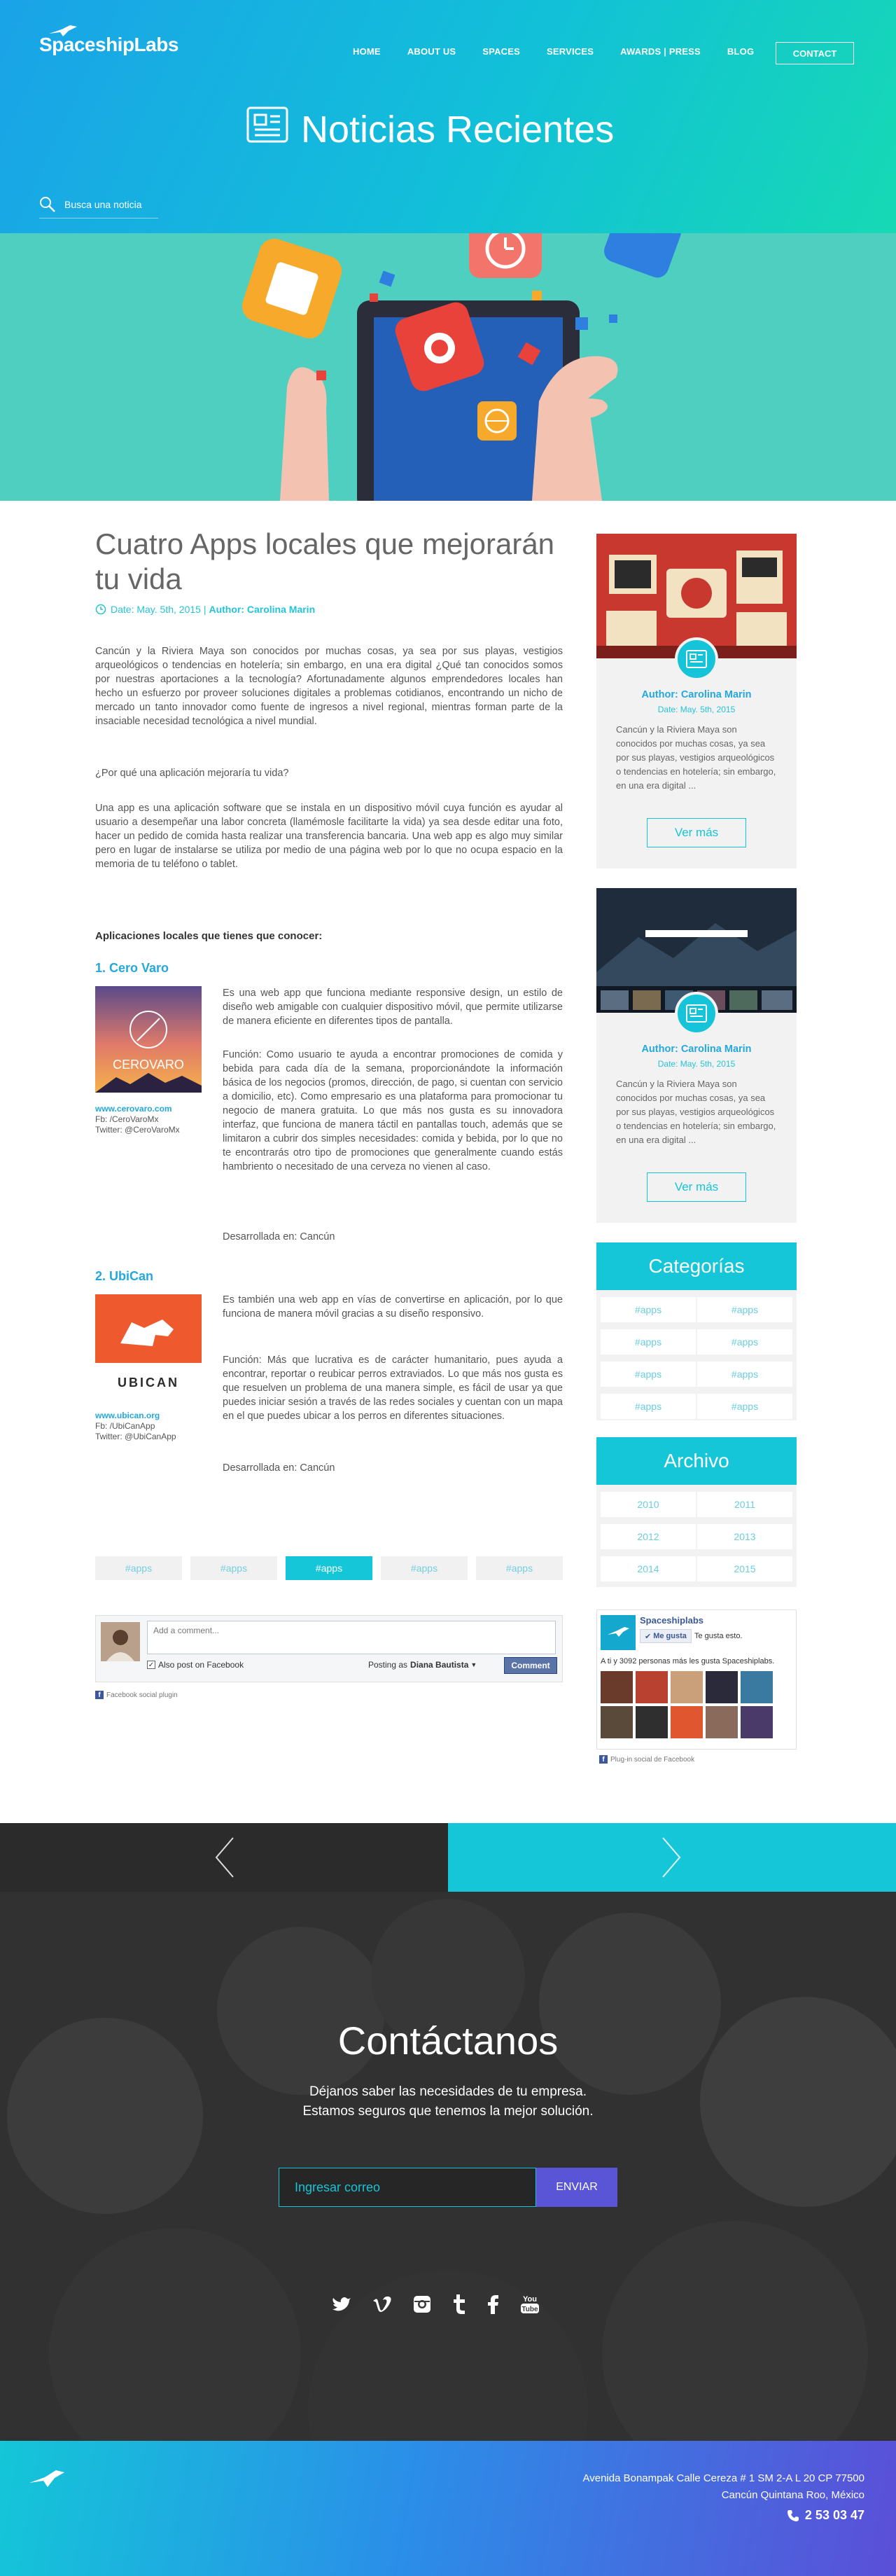 The image size is (896, 2576). I want to click on nav-services: SERVICES, so click(570, 52).